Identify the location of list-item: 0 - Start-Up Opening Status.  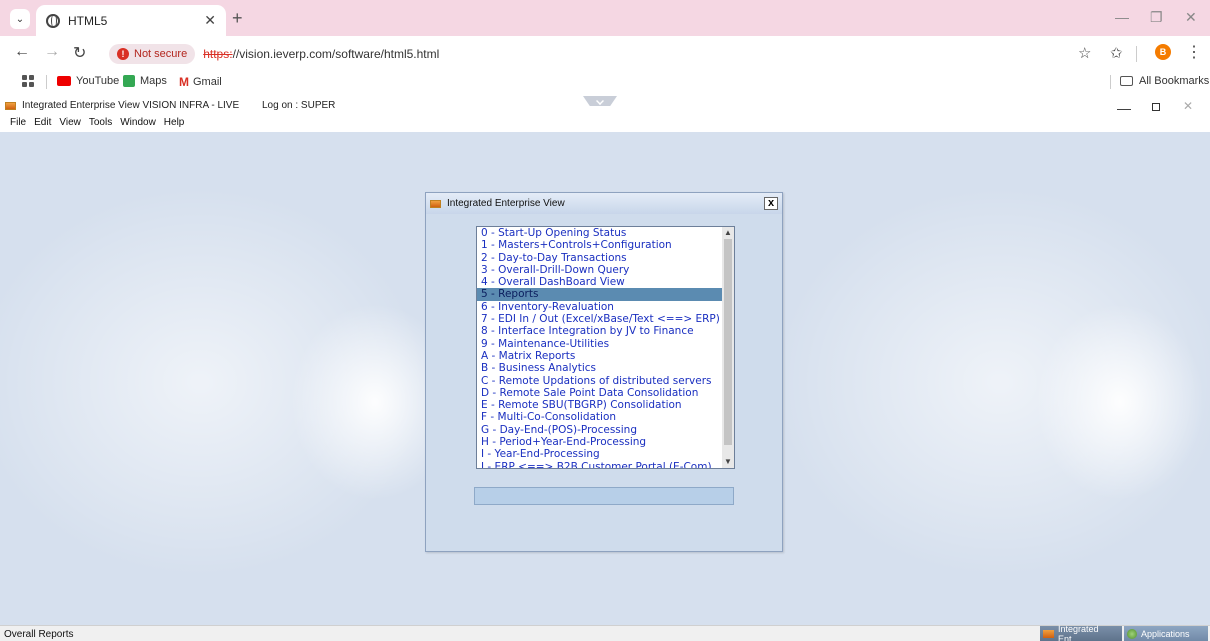
(600, 233).